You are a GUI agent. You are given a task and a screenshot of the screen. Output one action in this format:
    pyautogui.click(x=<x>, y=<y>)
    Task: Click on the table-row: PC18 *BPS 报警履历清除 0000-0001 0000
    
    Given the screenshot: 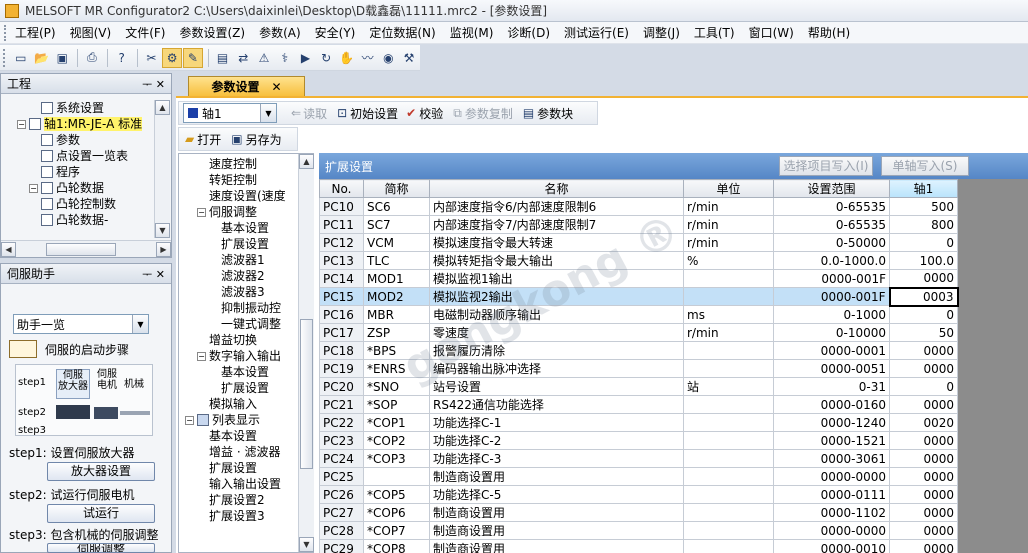 What is the action you would take?
    pyautogui.click(x=638, y=350)
    